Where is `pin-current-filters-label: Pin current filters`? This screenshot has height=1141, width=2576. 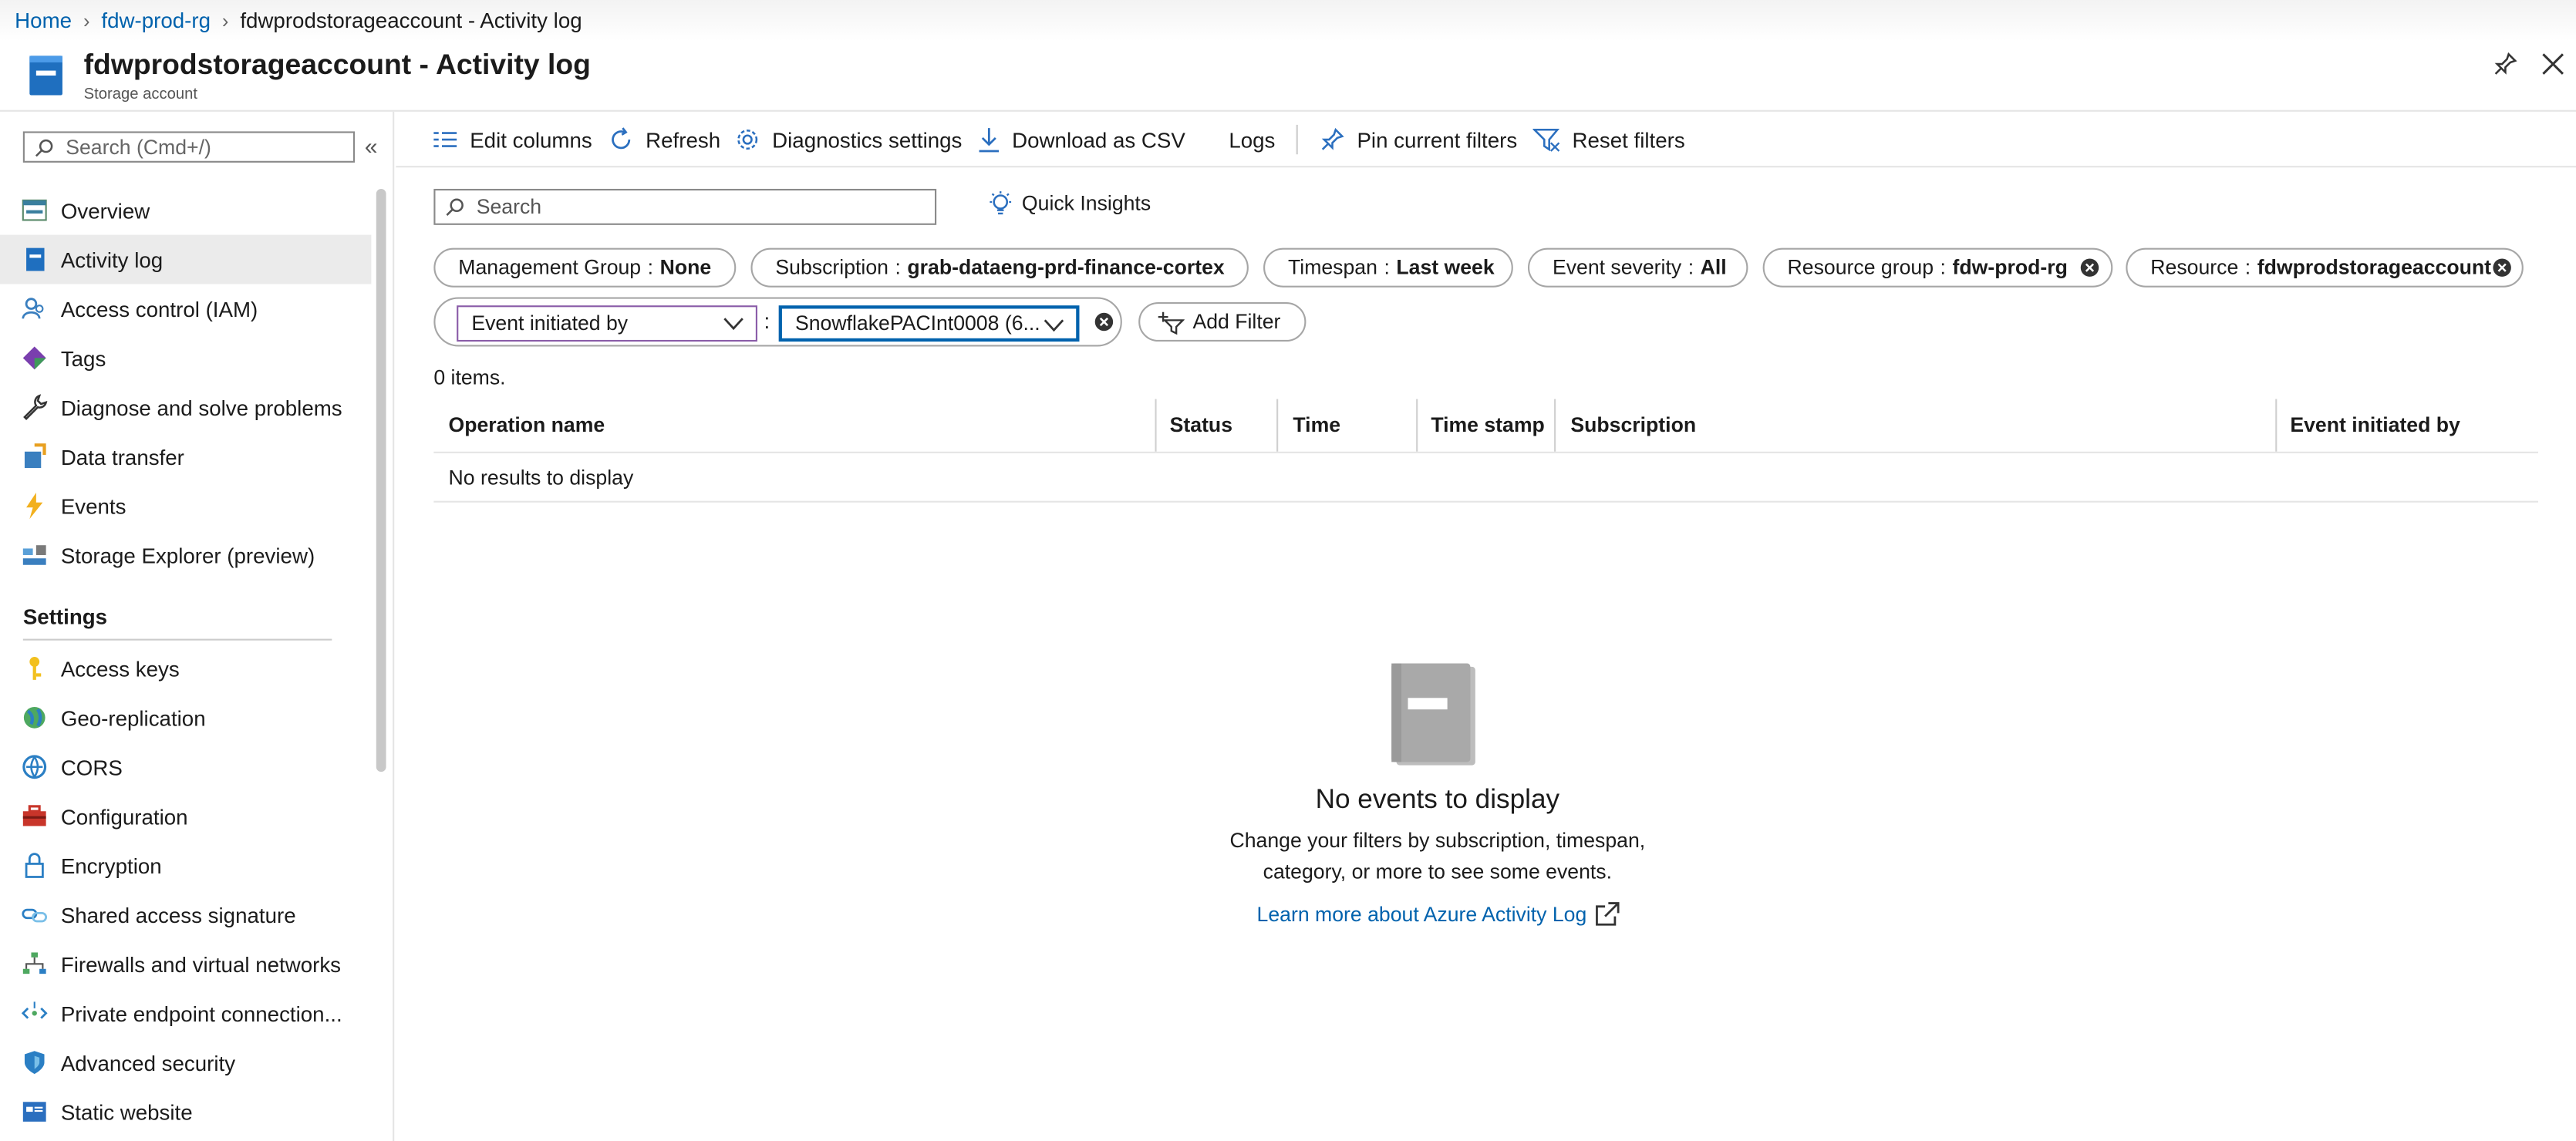 pin-current-filters-label: Pin current filters is located at coordinates (1437, 140).